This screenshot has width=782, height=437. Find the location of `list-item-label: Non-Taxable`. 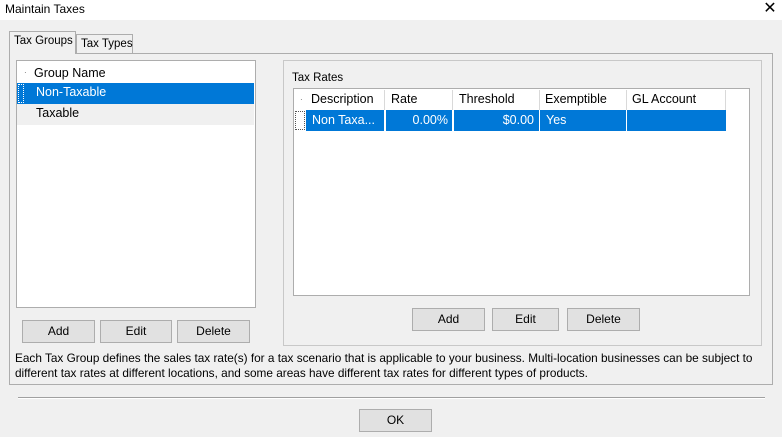

list-item-label: Non-Taxable is located at coordinates (71, 92).